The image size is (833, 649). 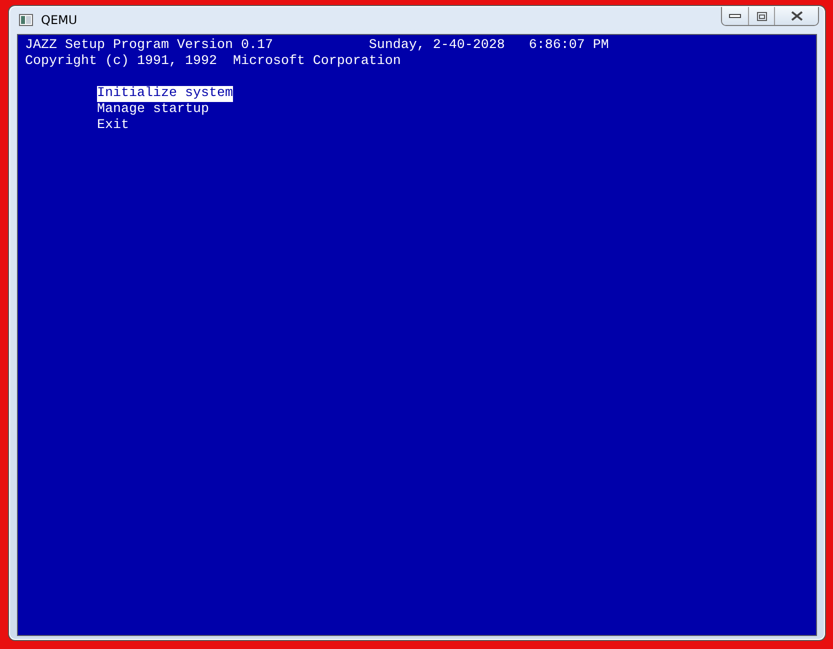 What do you see at coordinates (436, 46) in the screenshot?
I see `date-text: Sunday, 2-40-2028` at bounding box center [436, 46].